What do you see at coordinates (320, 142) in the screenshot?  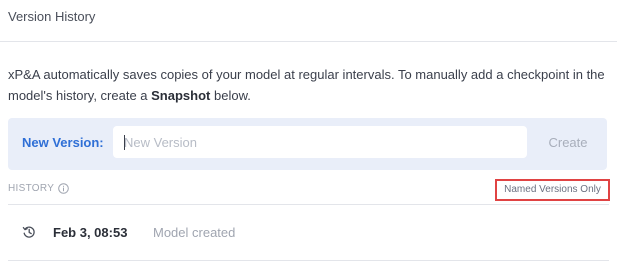 I see `new-version-input` at bounding box center [320, 142].